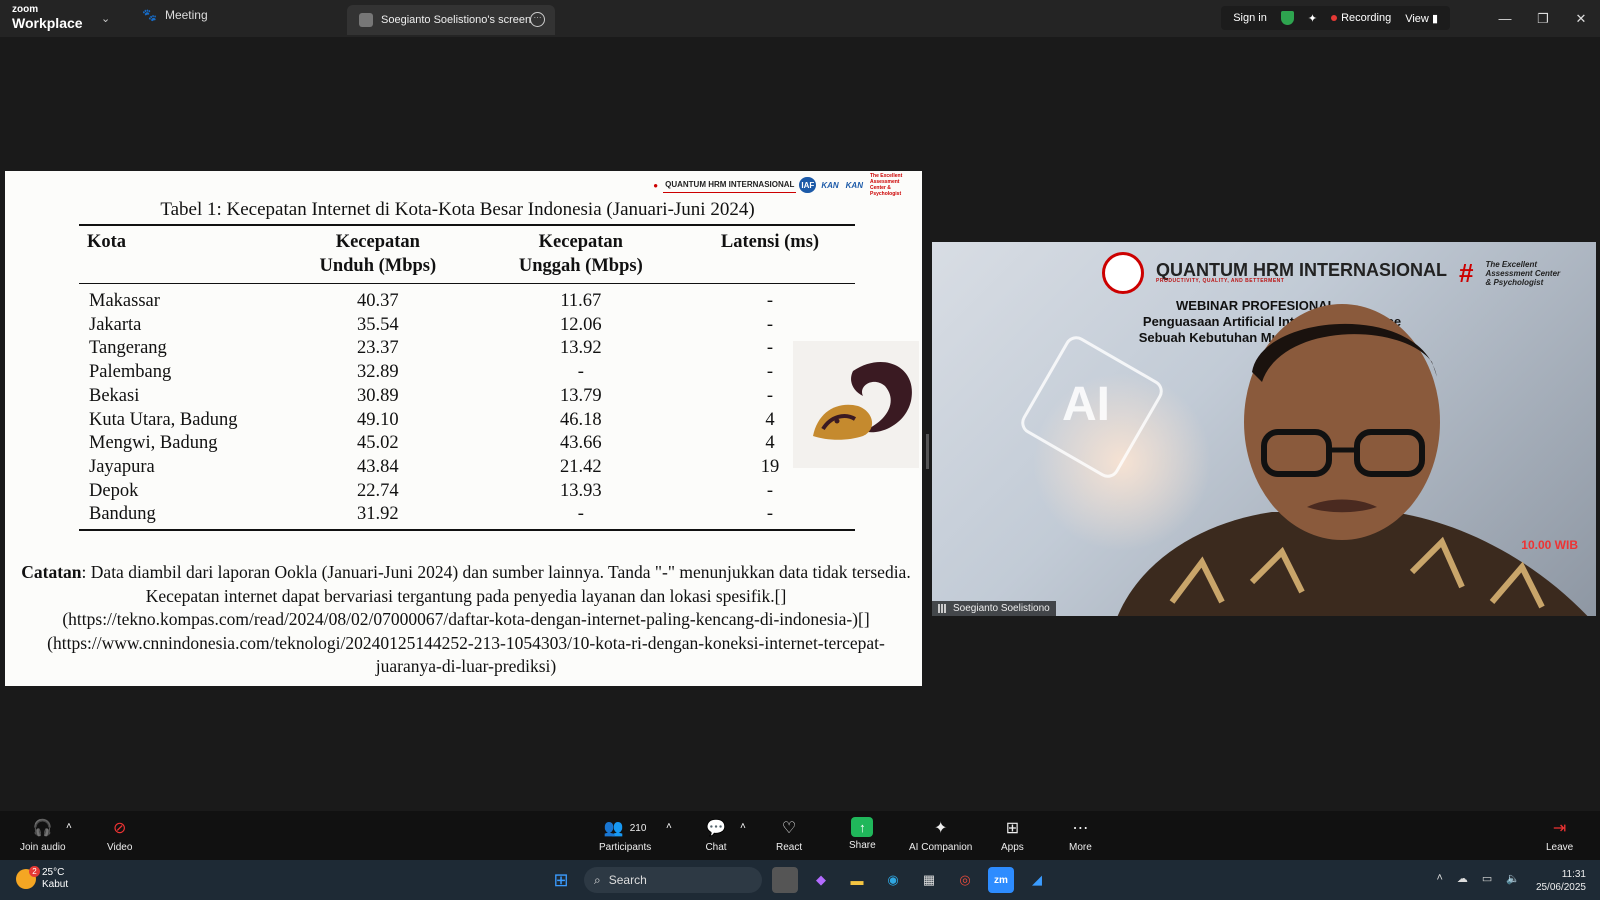 This screenshot has height=900, width=1600. Describe the element at coordinates (1287, 18) in the screenshot. I see `shield-icon` at that location.